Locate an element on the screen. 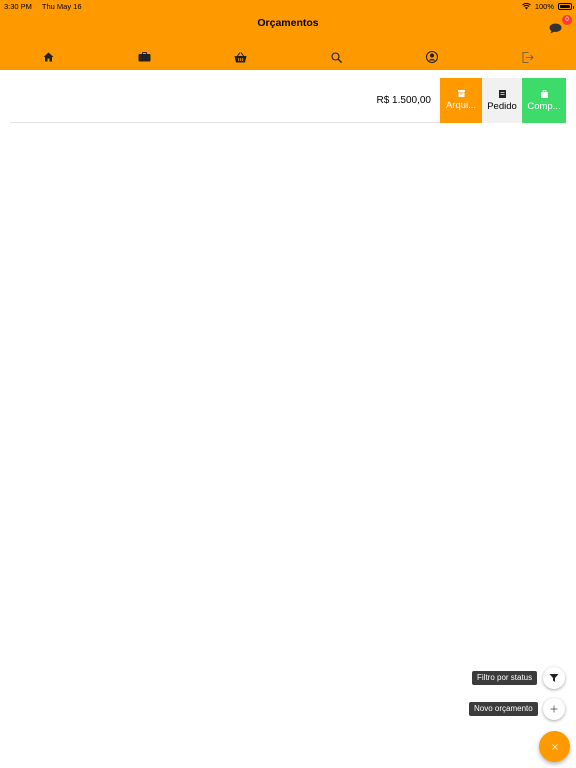  status-left: 3:30 PM Thu May 16 is located at coordinates (47, 6).